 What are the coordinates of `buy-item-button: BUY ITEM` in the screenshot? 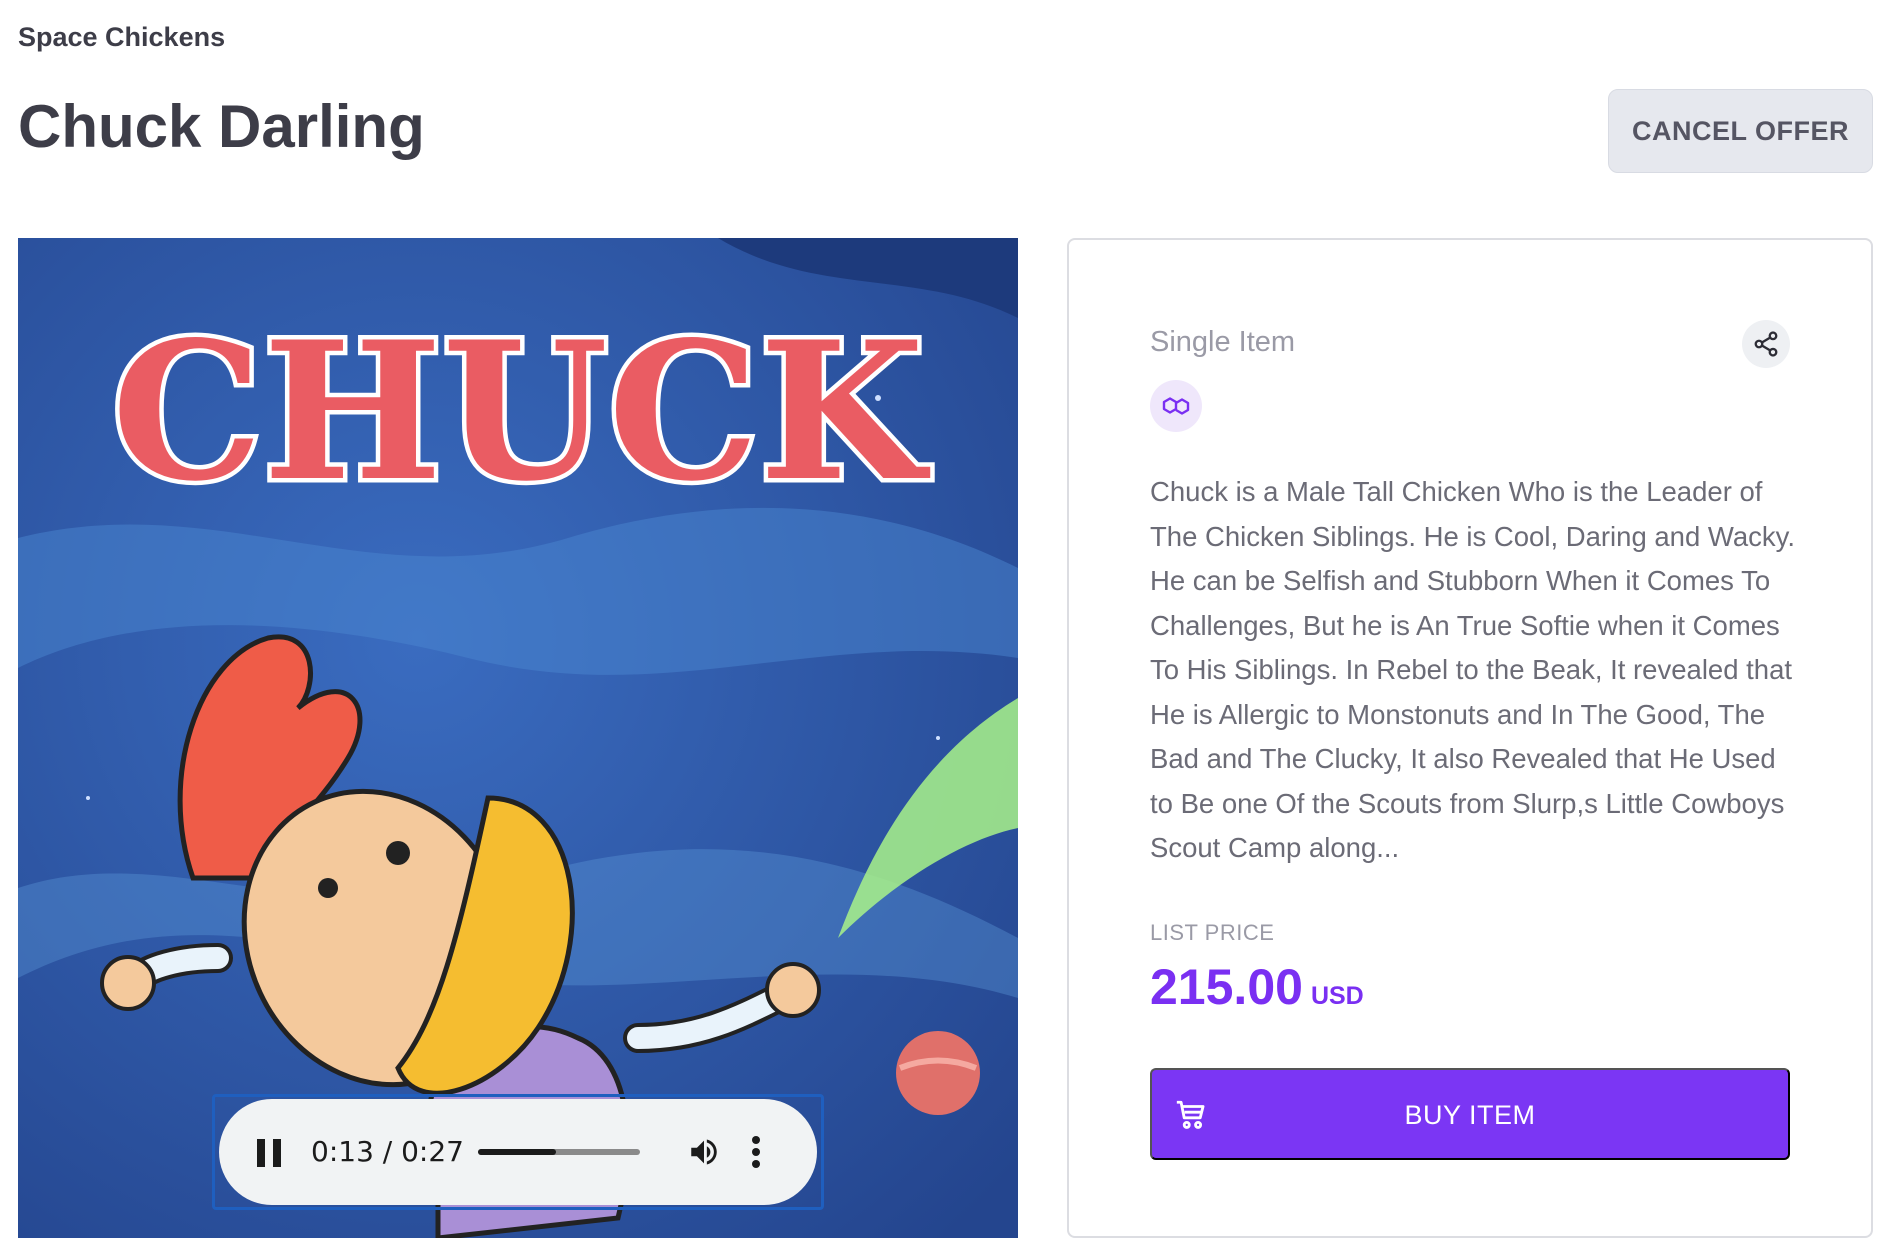 It's located at (1470, 1114).